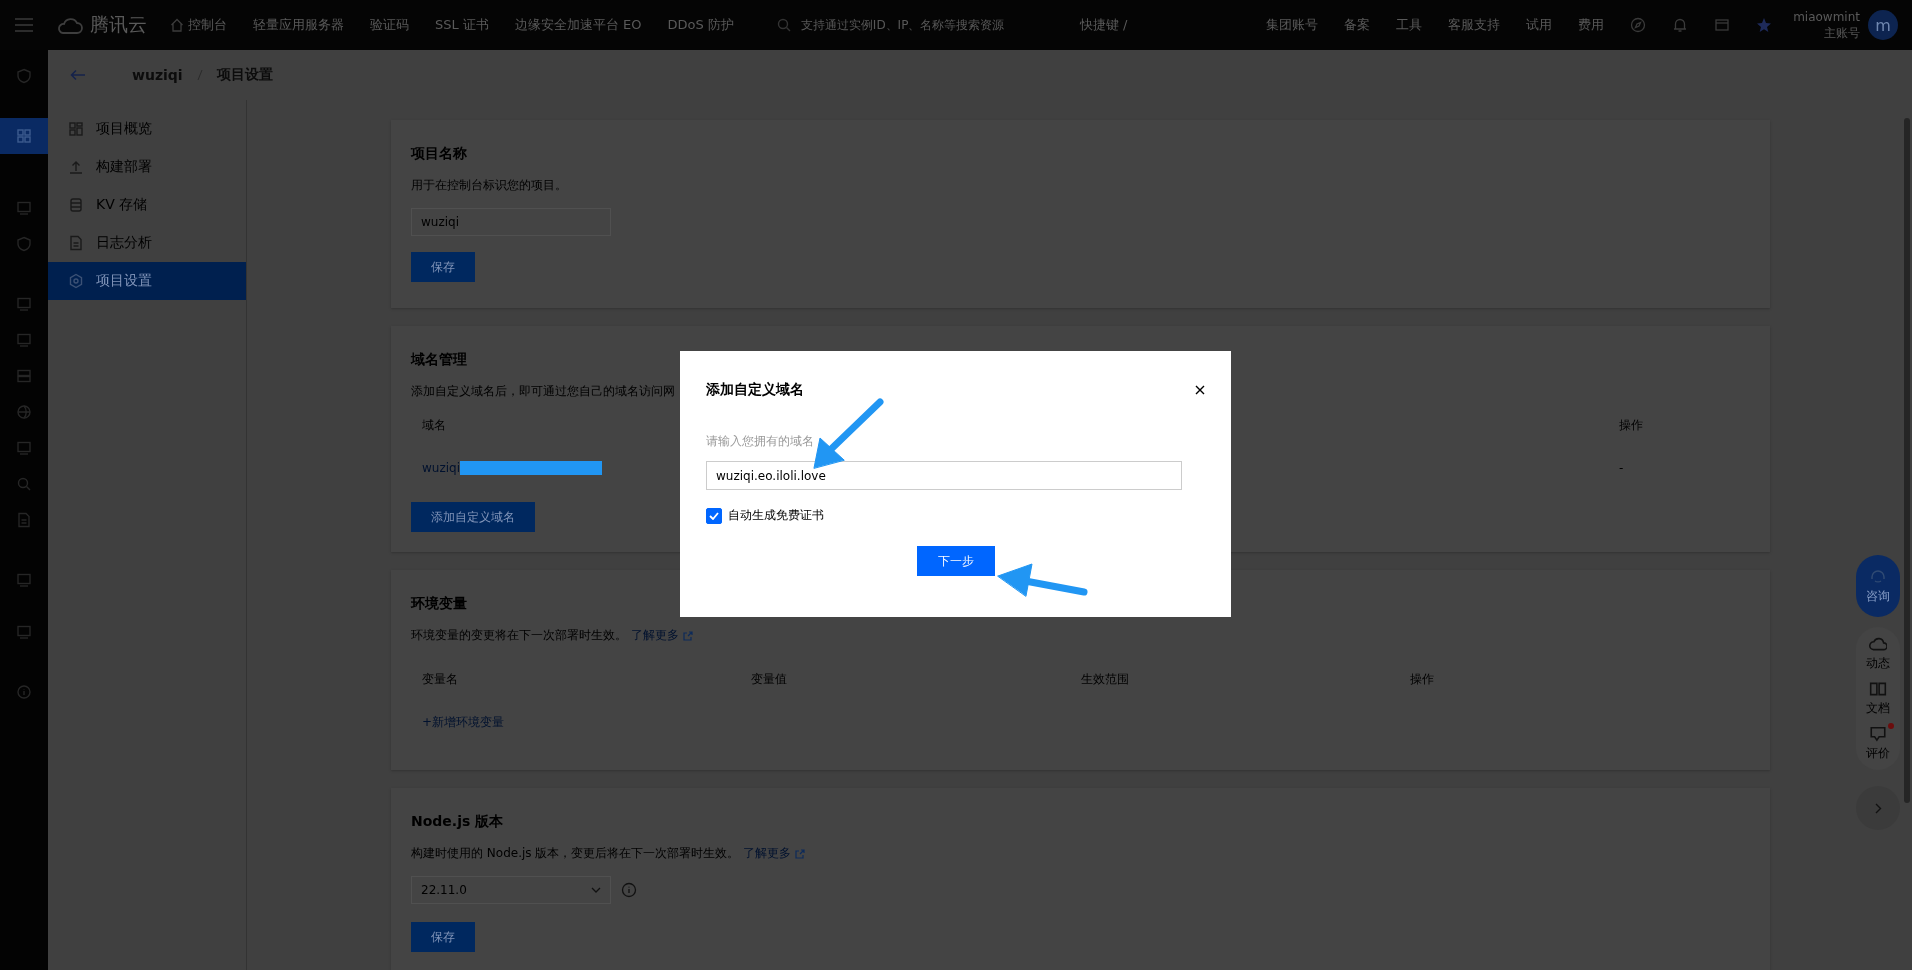 The height and width of the screenshot is (970, 1912). What do you see at coordinates (124, 281) in the screenshot?
I see `nav-label: 项目设置` at bounding box center [124, 281].